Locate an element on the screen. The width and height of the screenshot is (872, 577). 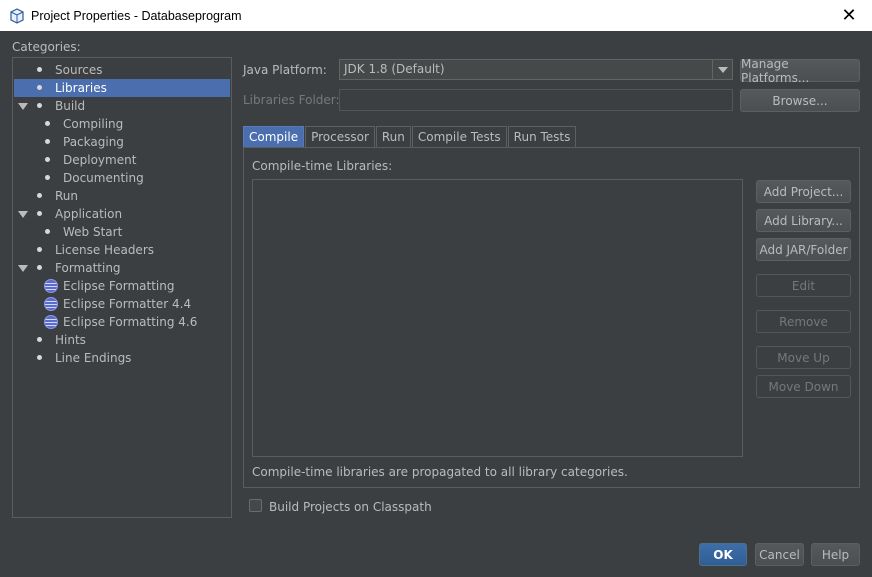
tree-item-deployment: Deployment is located at coordinates (122, 160).